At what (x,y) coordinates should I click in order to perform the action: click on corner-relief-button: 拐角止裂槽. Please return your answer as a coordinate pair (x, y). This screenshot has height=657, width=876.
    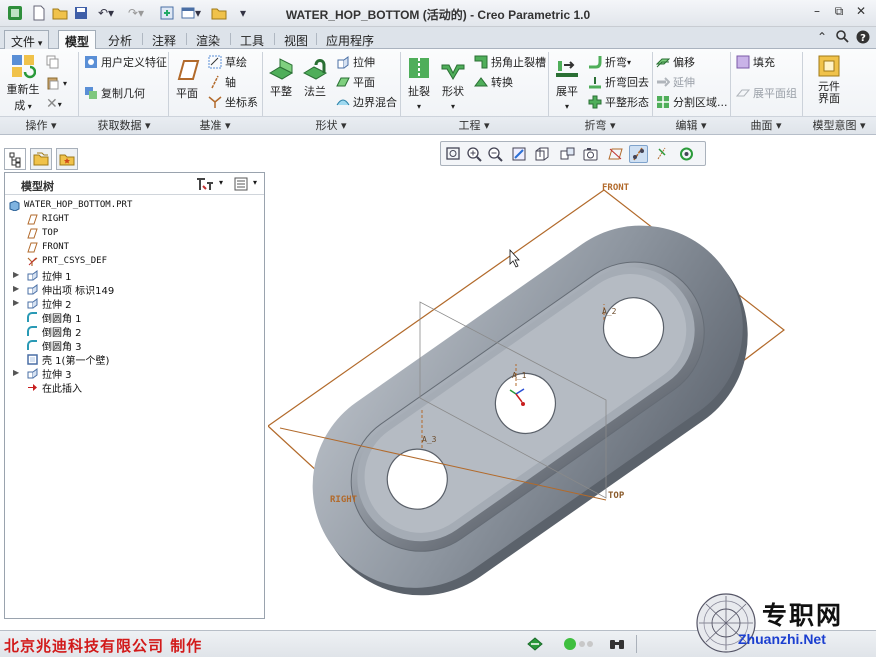
    Looking at the image, I should click on (510, 62).